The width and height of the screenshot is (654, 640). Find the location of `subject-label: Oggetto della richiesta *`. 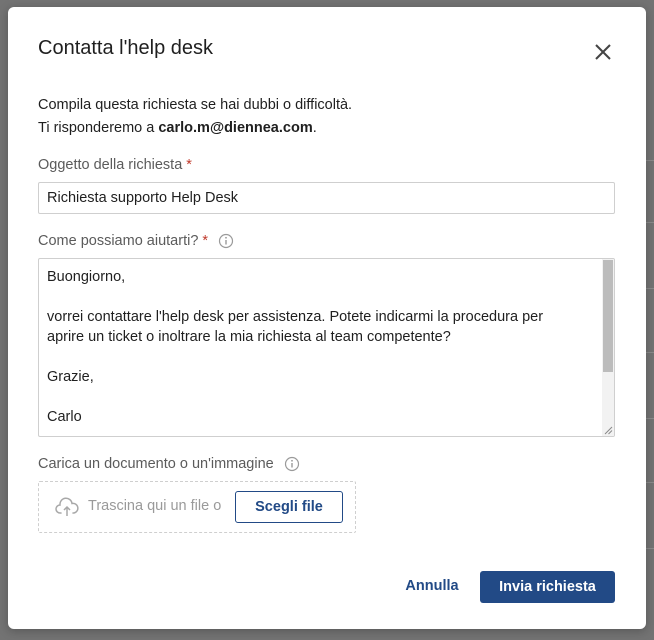

subject-label: Oggetto della richiesta * is located at coordinates (115, 165).